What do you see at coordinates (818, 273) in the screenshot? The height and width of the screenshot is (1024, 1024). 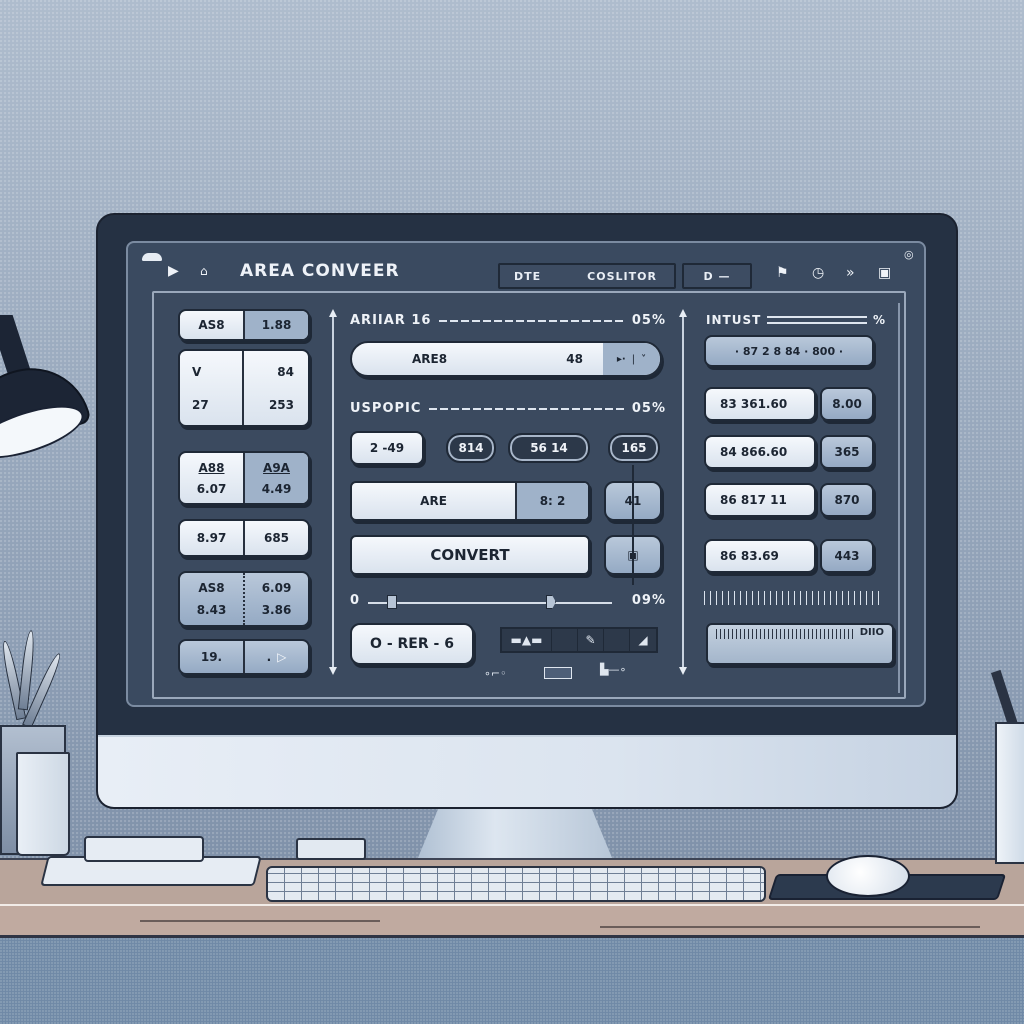 I see `clock-icon: ◷` at bounding box center [818, 273].